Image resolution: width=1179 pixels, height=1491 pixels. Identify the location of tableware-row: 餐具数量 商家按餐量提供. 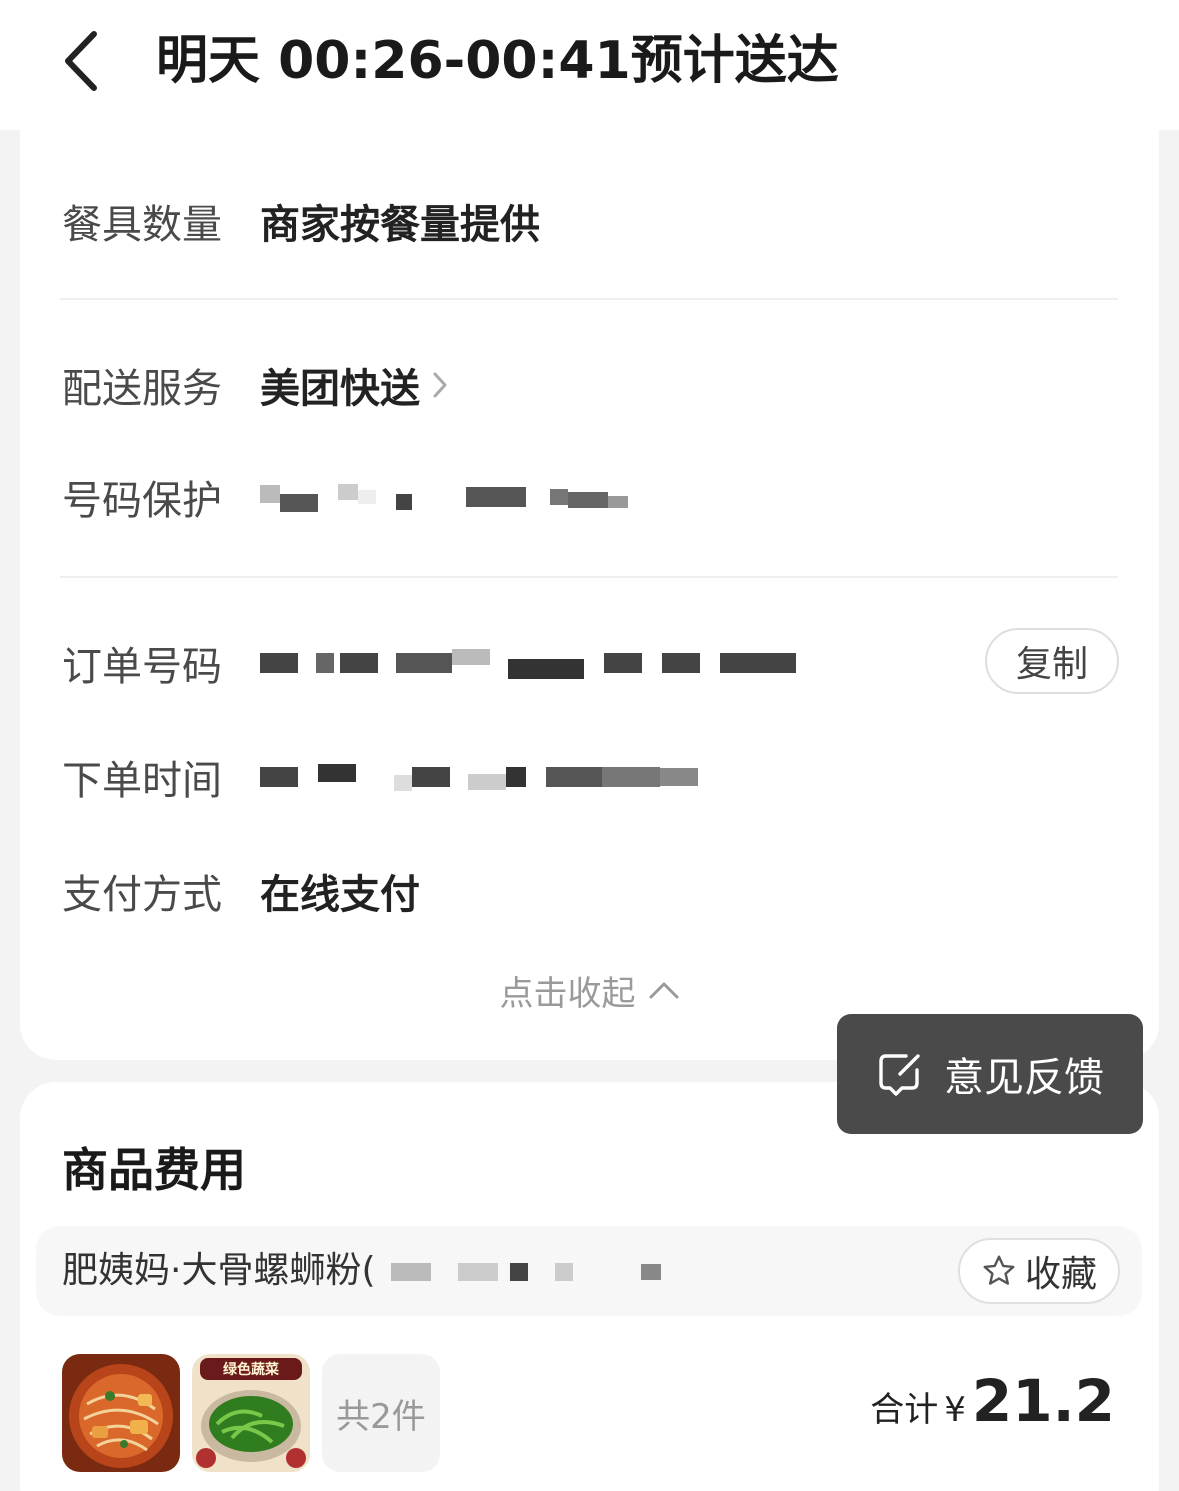
(301, 221).